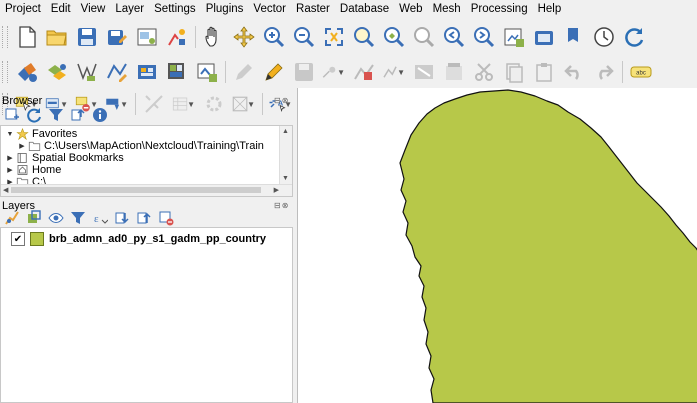 This screenshot has width=697, height=403. I want to click on add-group-icon, so click(34, 218).